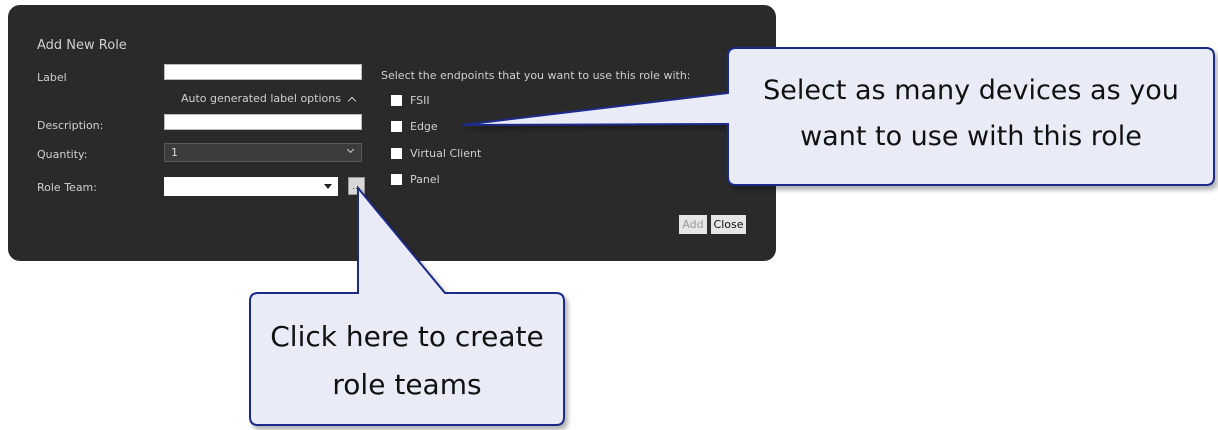 This screenshot has width=1218, height=430. Describe the element at coordinates (407, 336) in the screenshot. I see `teams-callout-line: Click here to create` at that location.